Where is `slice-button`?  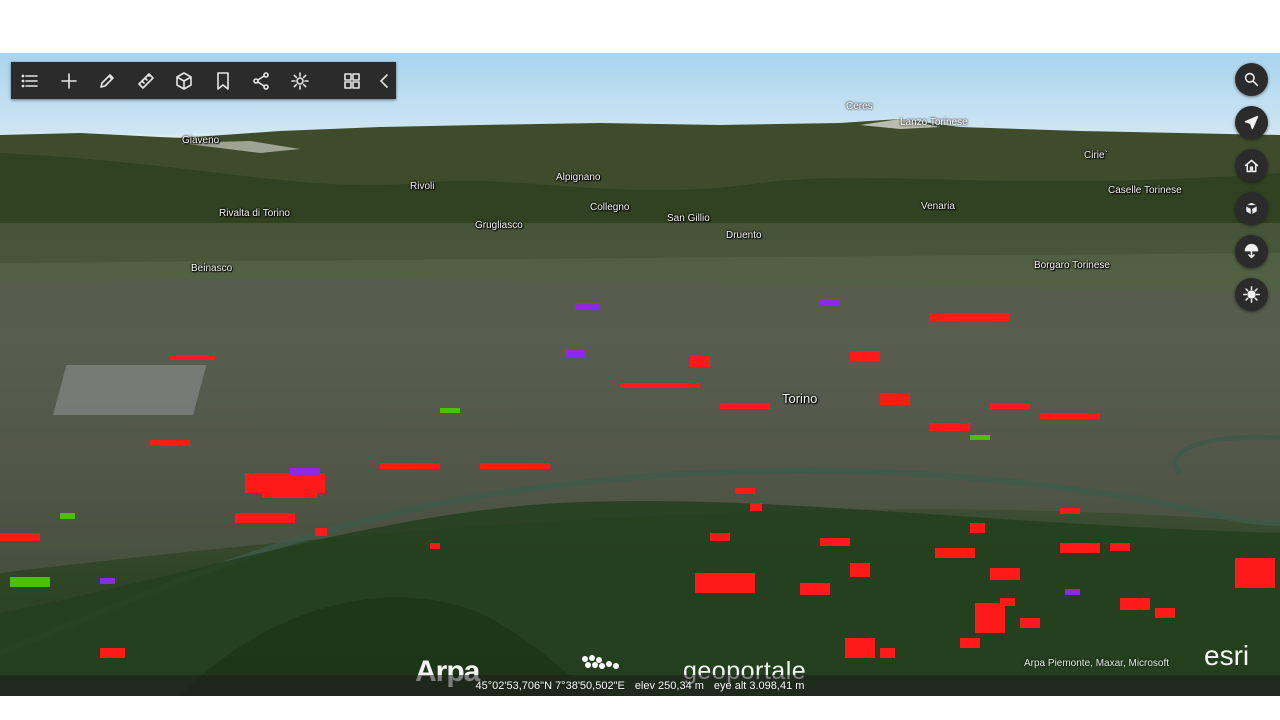 slice-button is located at coordinates (184, 80).